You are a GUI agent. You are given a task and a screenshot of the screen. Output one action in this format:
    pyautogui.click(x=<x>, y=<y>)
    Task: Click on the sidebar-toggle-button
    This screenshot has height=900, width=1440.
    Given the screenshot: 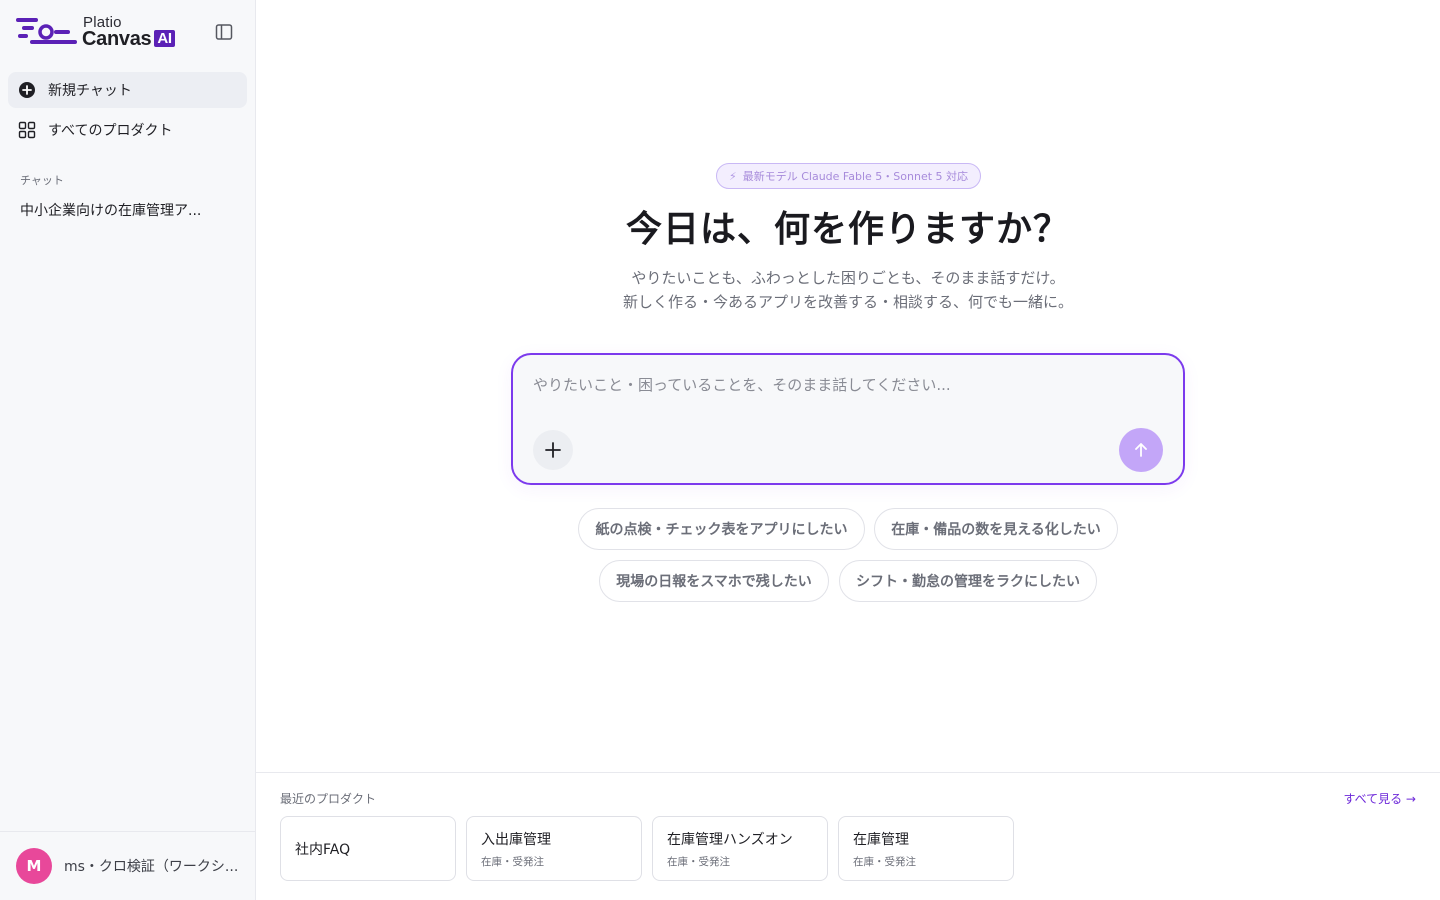 What is the action you would take?
    pyautogui.click(x=225, y=32)
    